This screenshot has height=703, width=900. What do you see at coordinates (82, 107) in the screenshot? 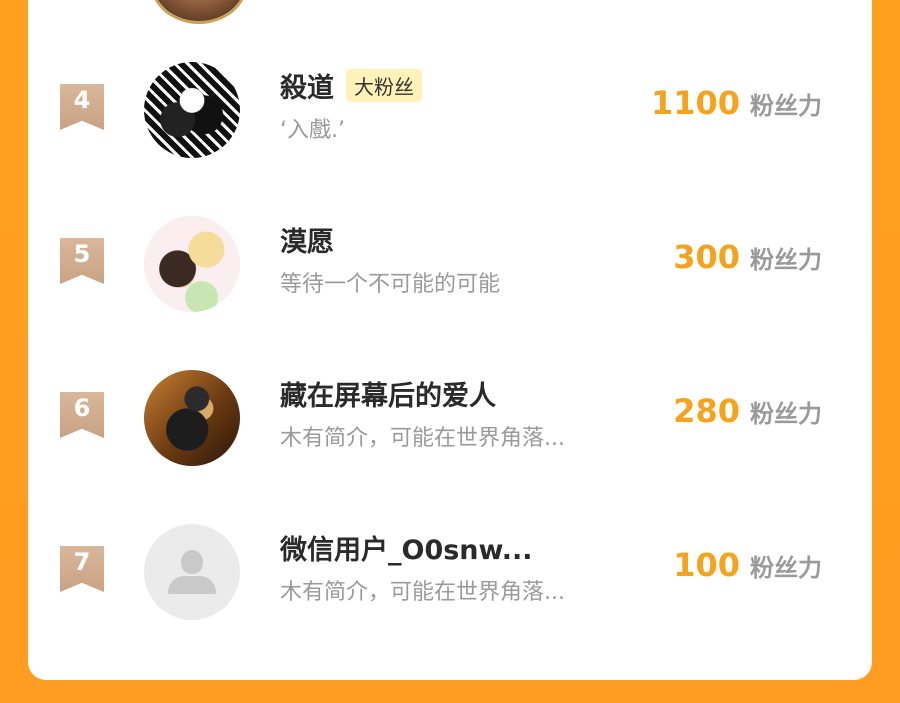
I see `rank-ribbon: 4` at bounding box center [82, 107].